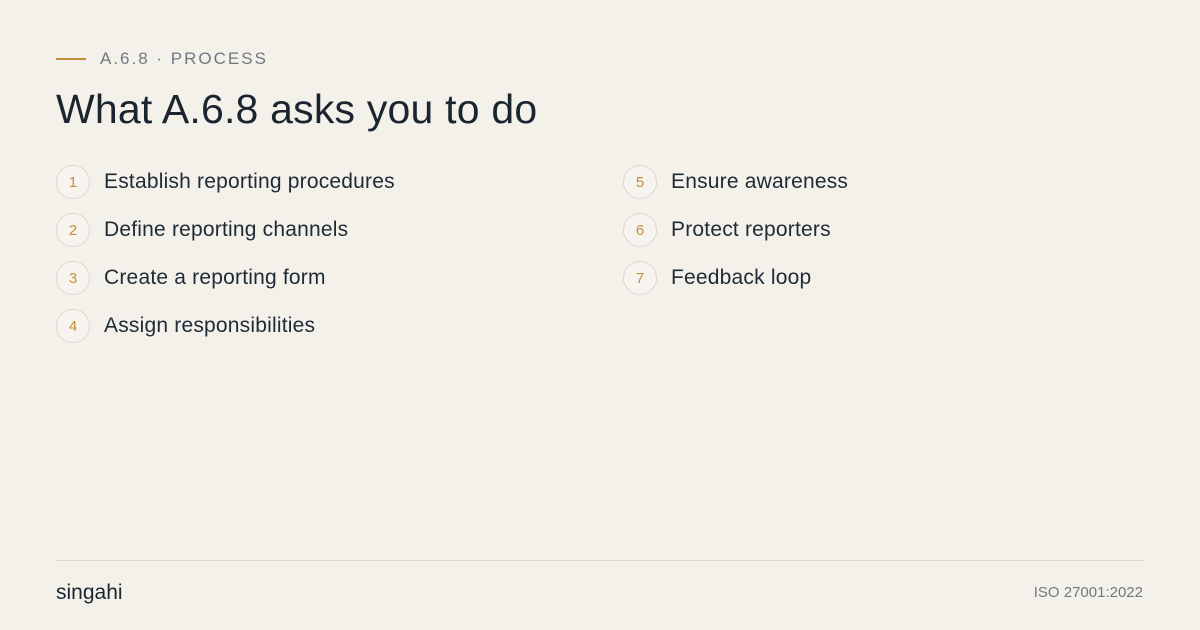 The width and height of the screenshot is (1200, 630). Describe the element at coordinates (184, 58) in the screenshot. I see `eyebrow-label: A.6.8 · PROCESS` at that location.